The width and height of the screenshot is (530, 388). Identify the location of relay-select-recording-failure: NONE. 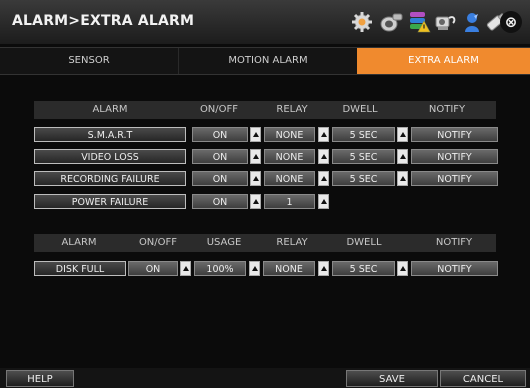
(289, 178).